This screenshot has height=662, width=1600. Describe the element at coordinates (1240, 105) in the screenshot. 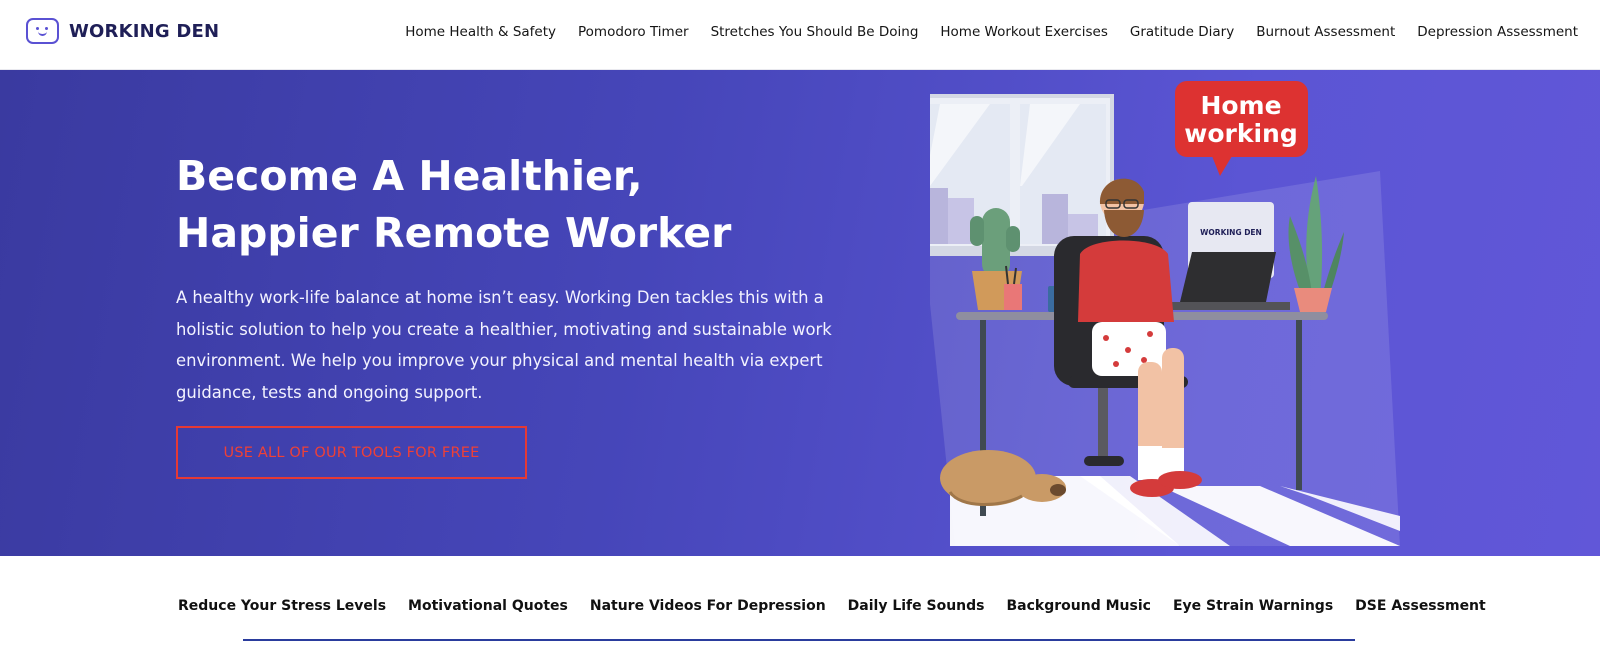

I see `bubble-line1: Home` at that location.